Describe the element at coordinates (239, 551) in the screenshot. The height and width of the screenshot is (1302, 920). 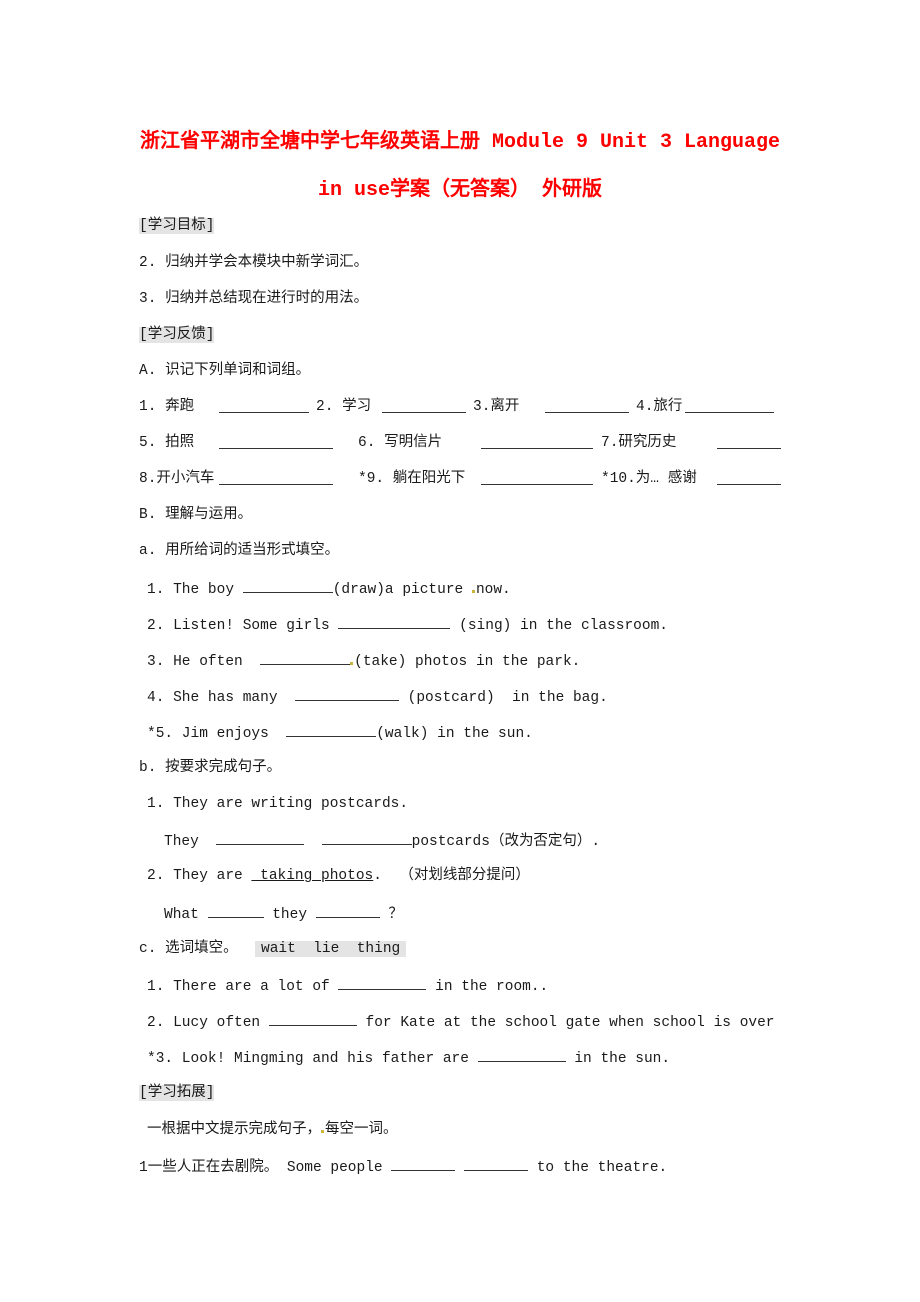
I see `part-b-a-label: a. 用所给词的适当形式填空。` at that location.